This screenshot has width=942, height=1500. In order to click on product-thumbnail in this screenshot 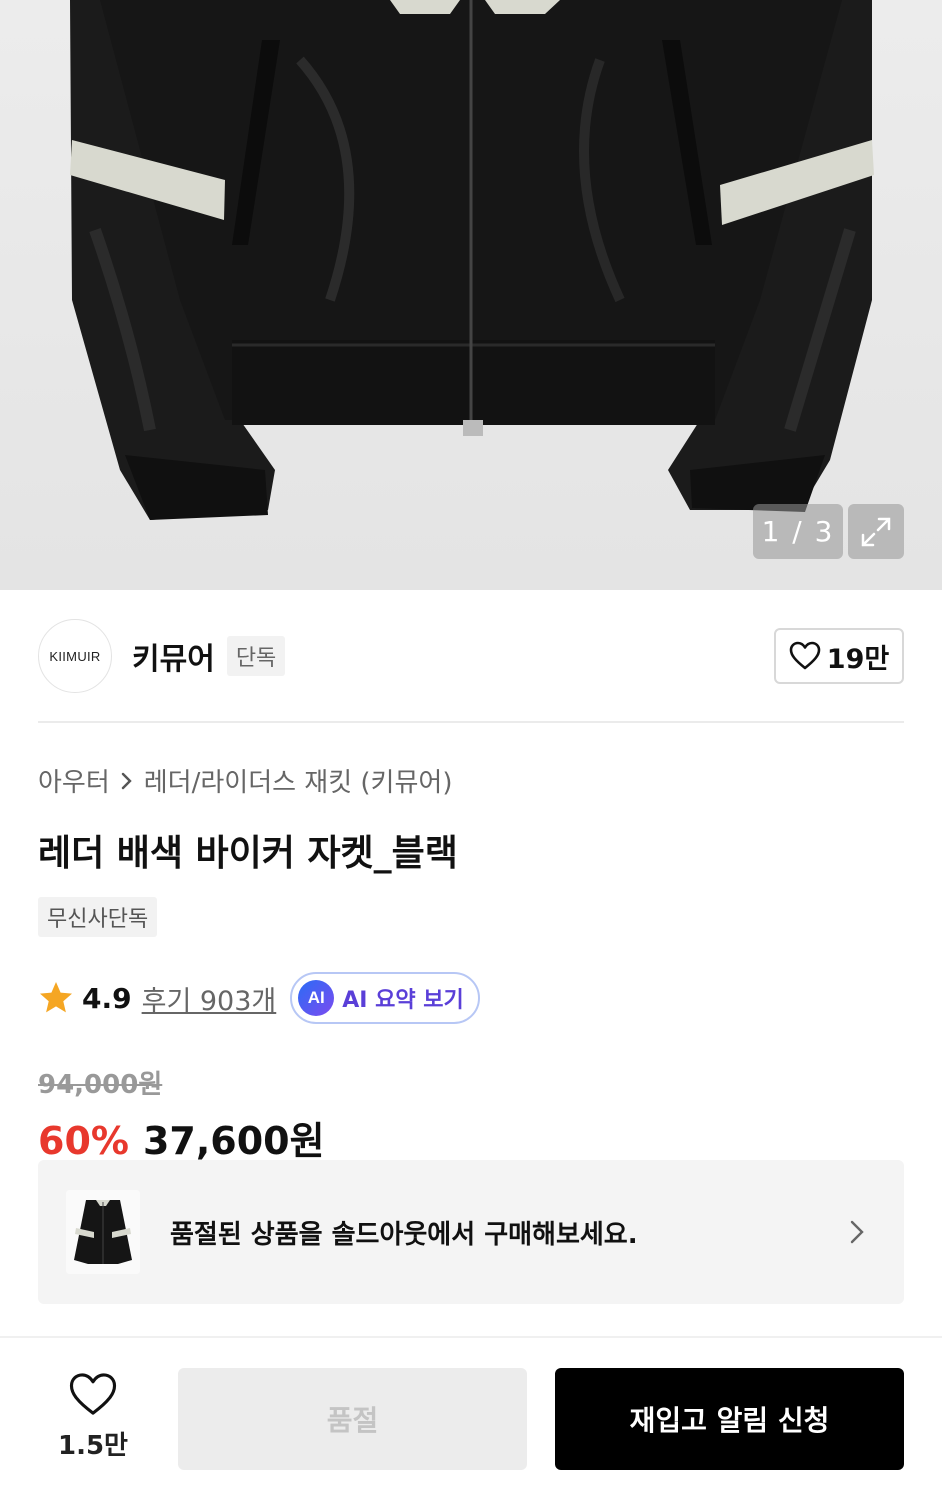, I will do `click(103, 1232)`.